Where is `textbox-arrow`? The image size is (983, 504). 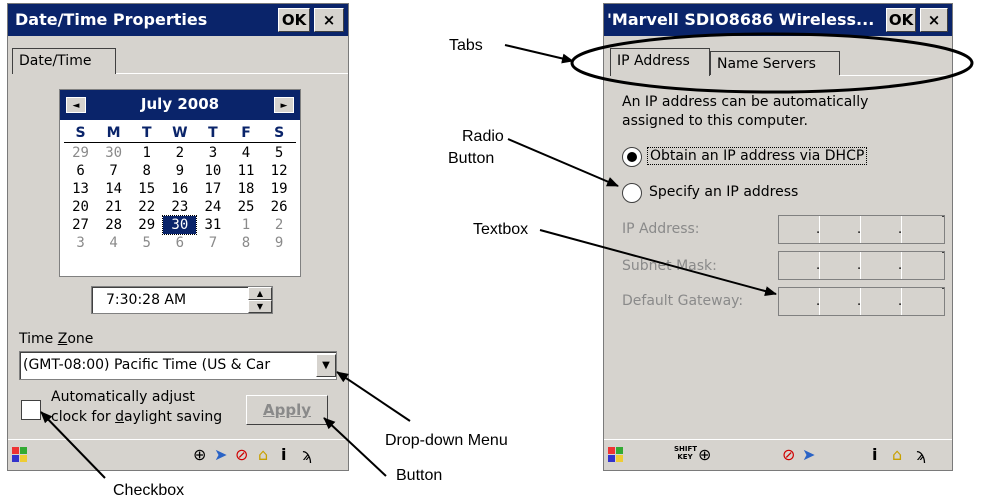
textbox-arrow is located at coordinates (658, 262).